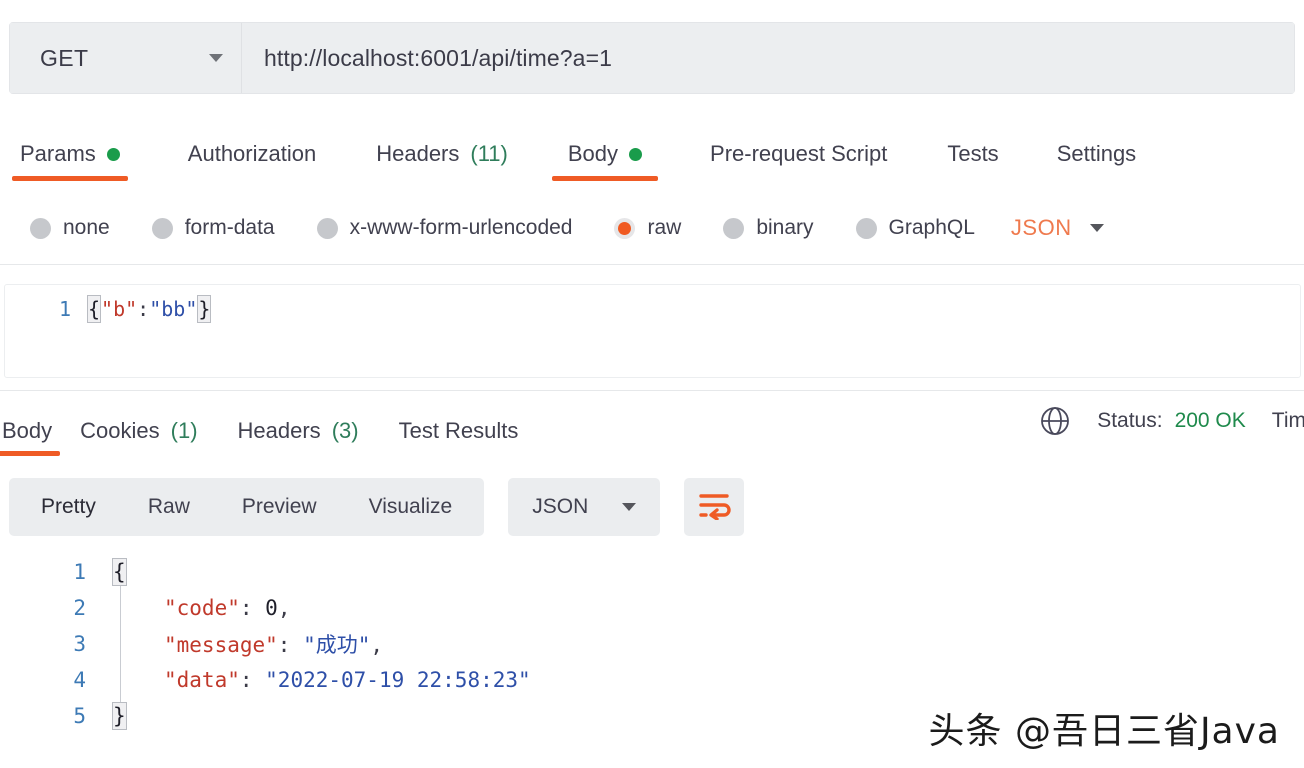  Describe the element at coordinates (652, 264) in the screenshot. I see `divider-above-editor` at that location.